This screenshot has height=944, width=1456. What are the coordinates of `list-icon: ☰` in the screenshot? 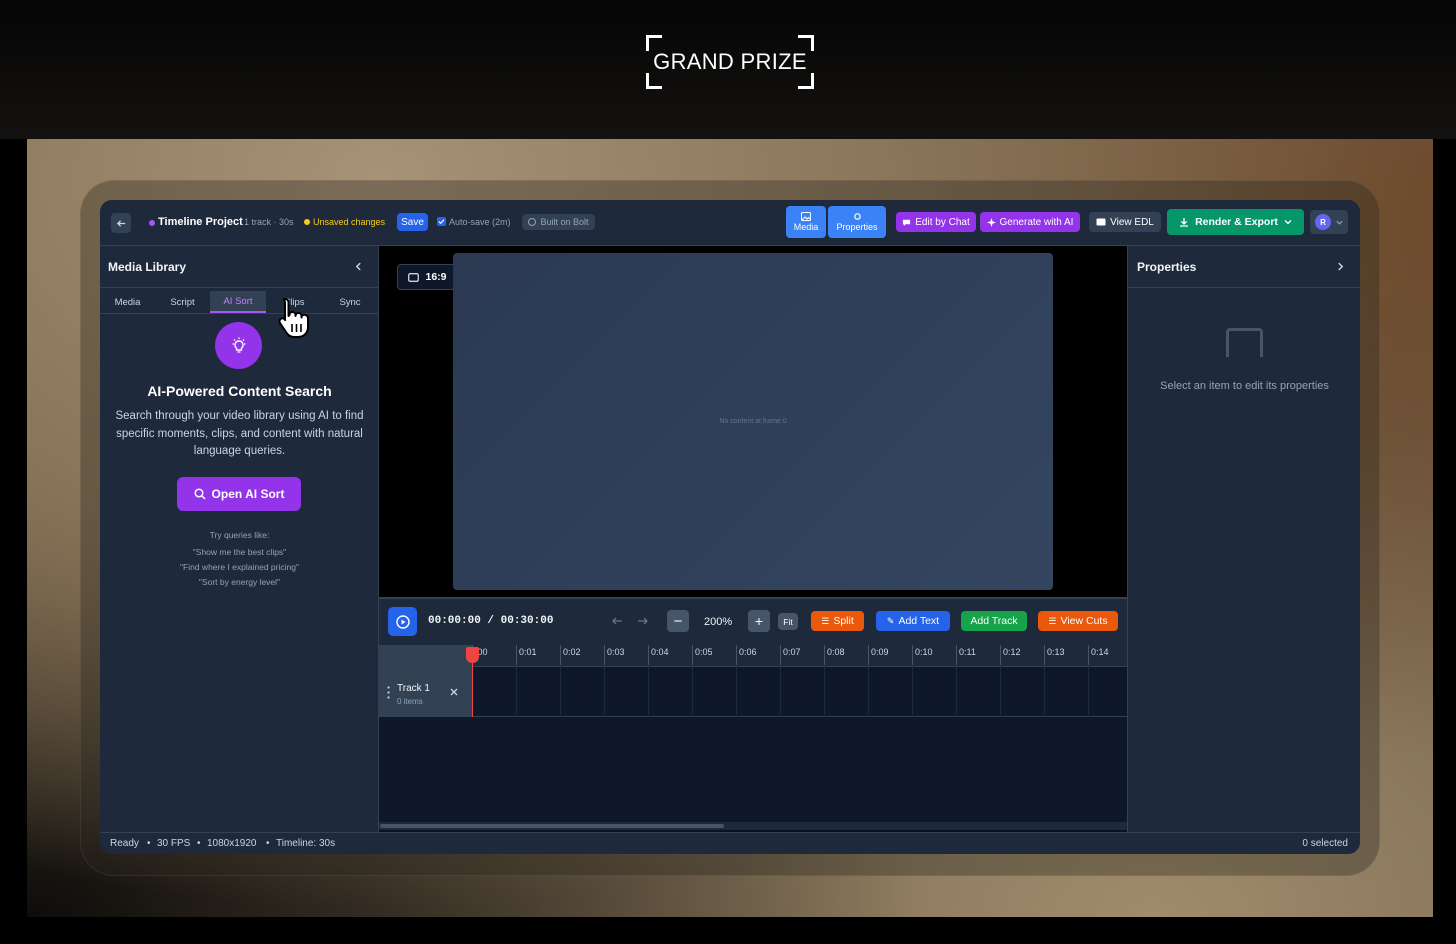 It's located at (1052, 620).